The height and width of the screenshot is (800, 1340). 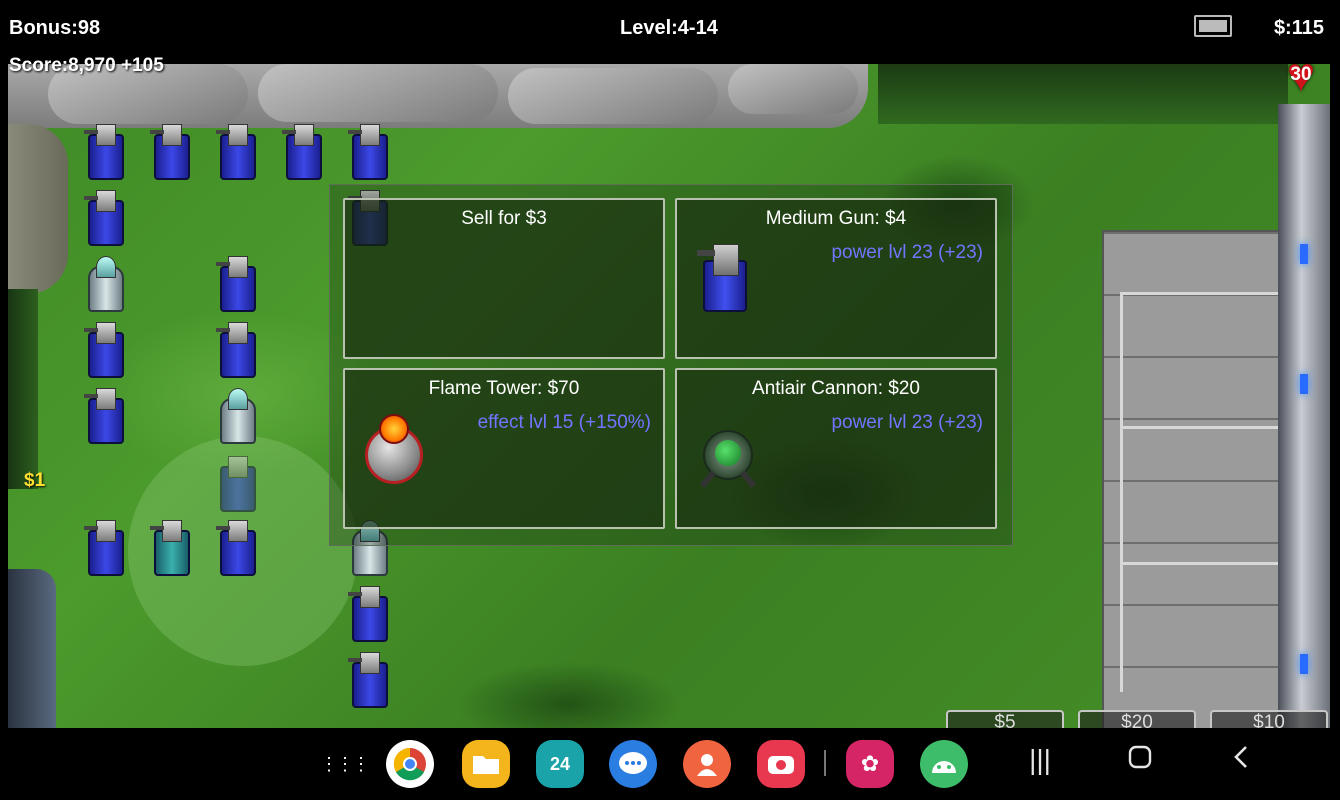 I want to click on antiair-cannon-option: Antiair Cannon: $20 power lvl 23 (+23), so click(x=836, y=448).